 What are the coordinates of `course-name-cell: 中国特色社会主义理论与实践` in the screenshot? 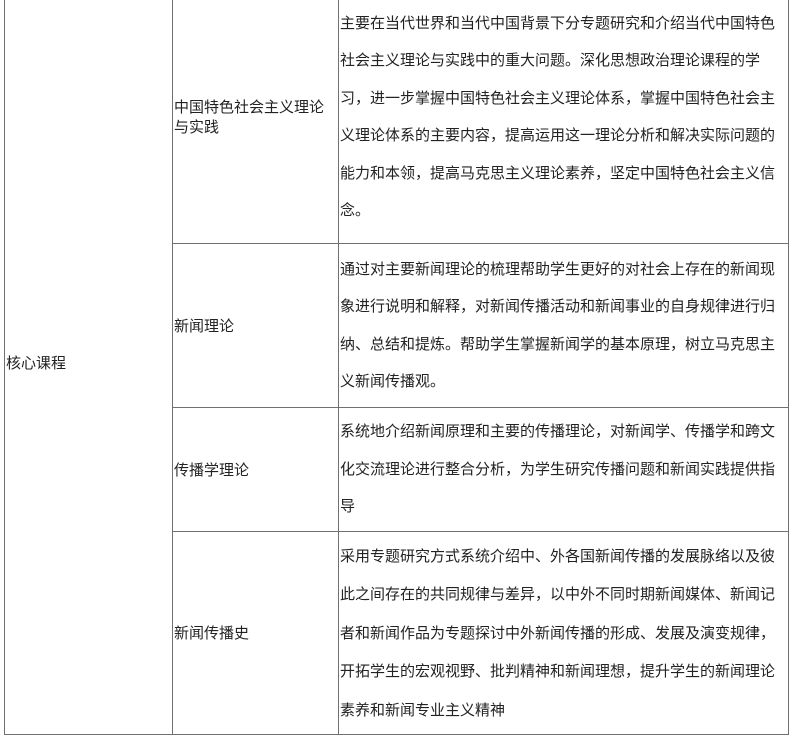 It's located at (255, 122).